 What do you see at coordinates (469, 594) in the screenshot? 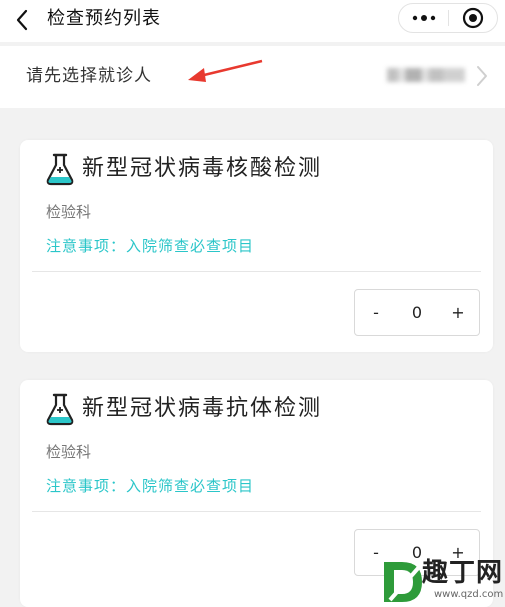
I see `watermark-url: www.qzd.com` at bounding box center [469, 594].